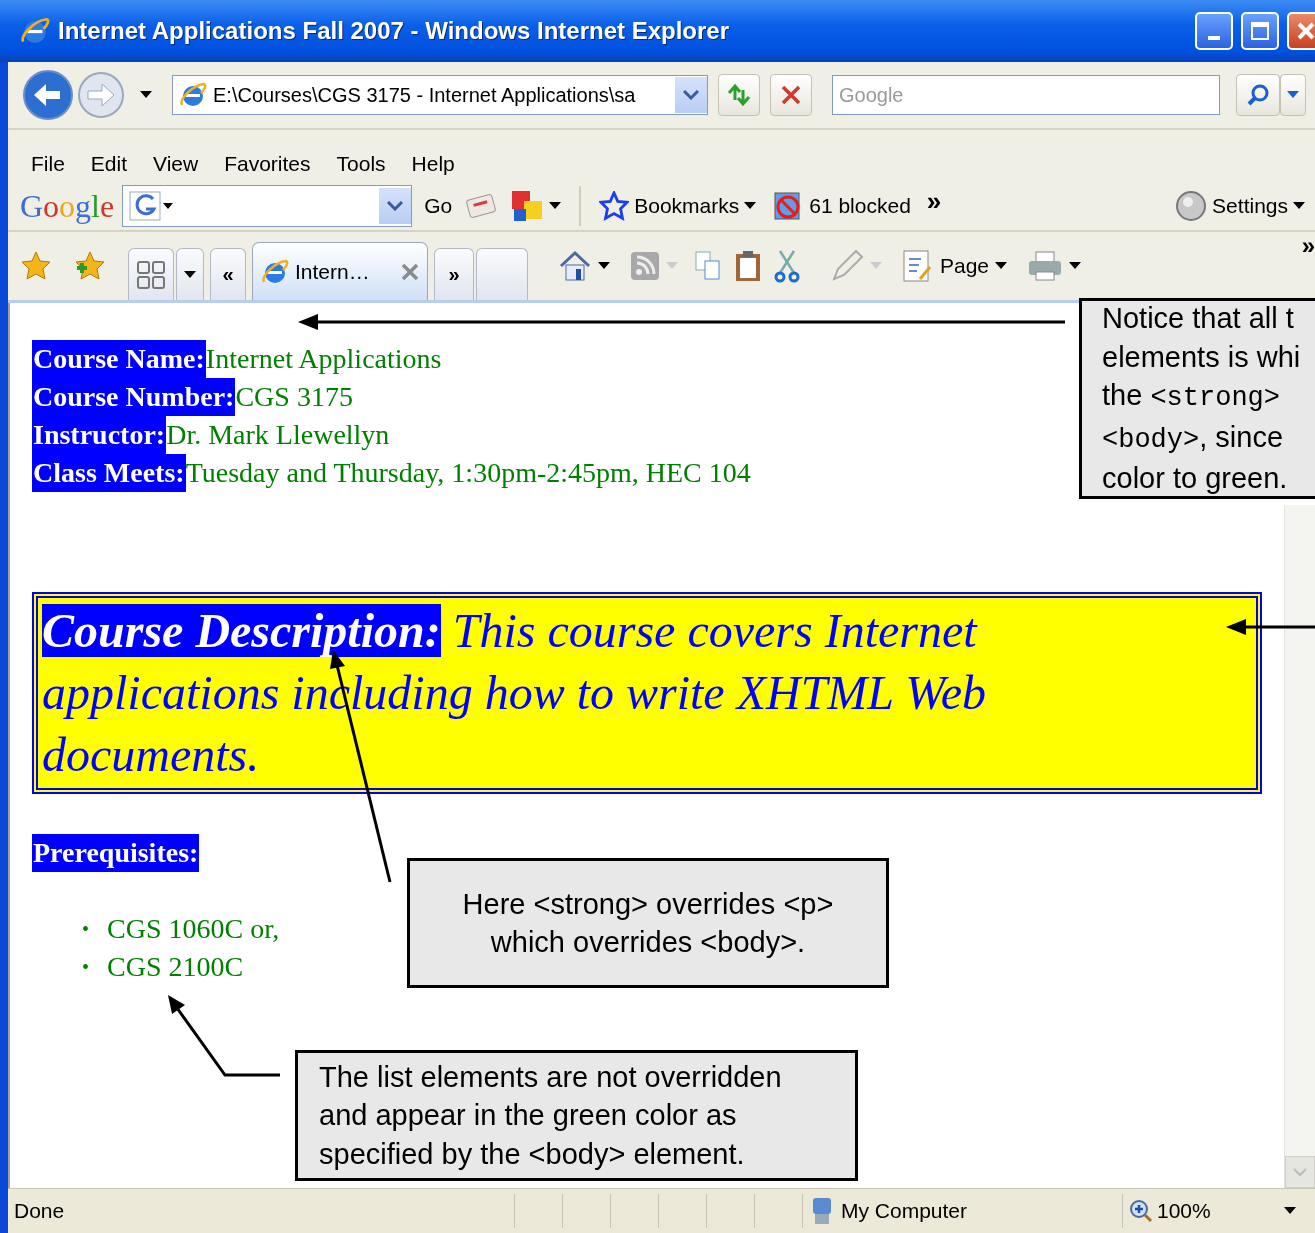 The image size is (1315, 1233). I want to click on popup-blocker-button: 61 blocked, so click(841, 206).